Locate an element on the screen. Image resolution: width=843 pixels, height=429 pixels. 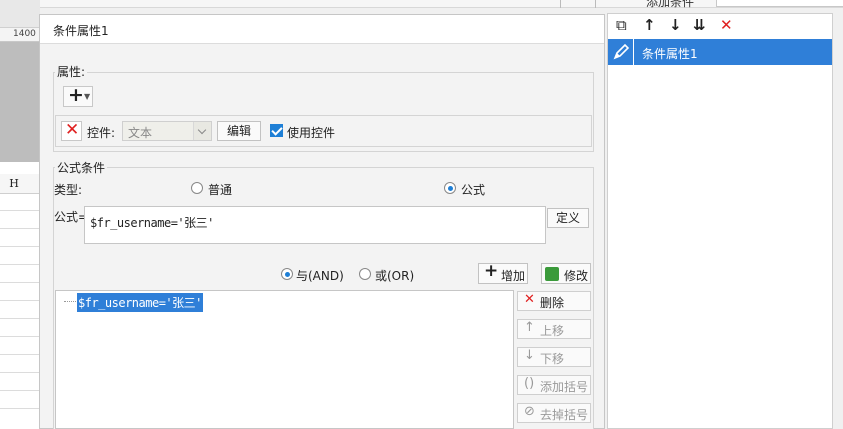
modify-button-label: 修改 is located at coordinates (576, 276).